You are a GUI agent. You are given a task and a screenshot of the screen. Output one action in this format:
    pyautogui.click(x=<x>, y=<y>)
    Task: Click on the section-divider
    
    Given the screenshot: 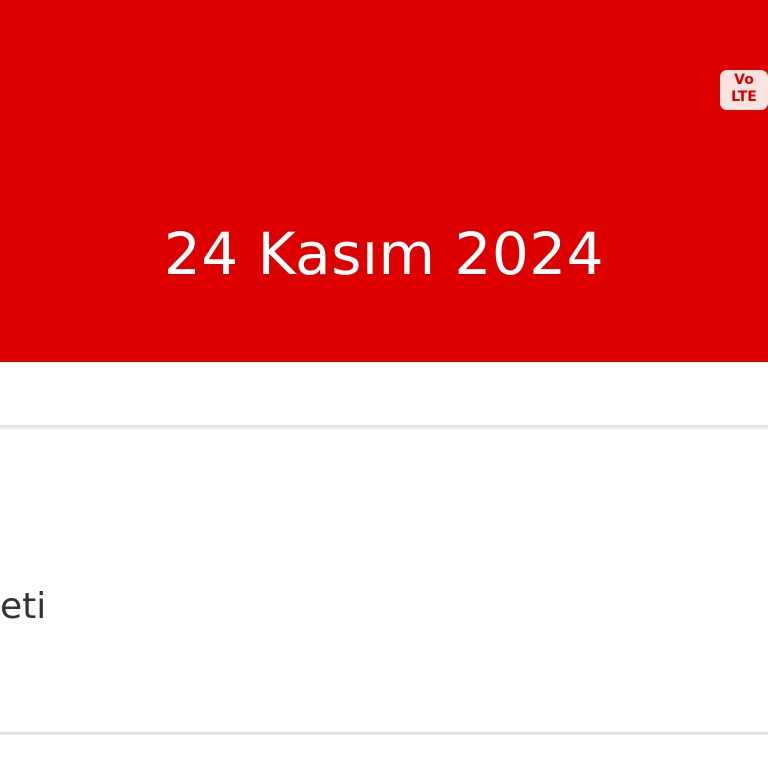 What is the action you would take?
    pyautogui.click(x=384, y=426)
    